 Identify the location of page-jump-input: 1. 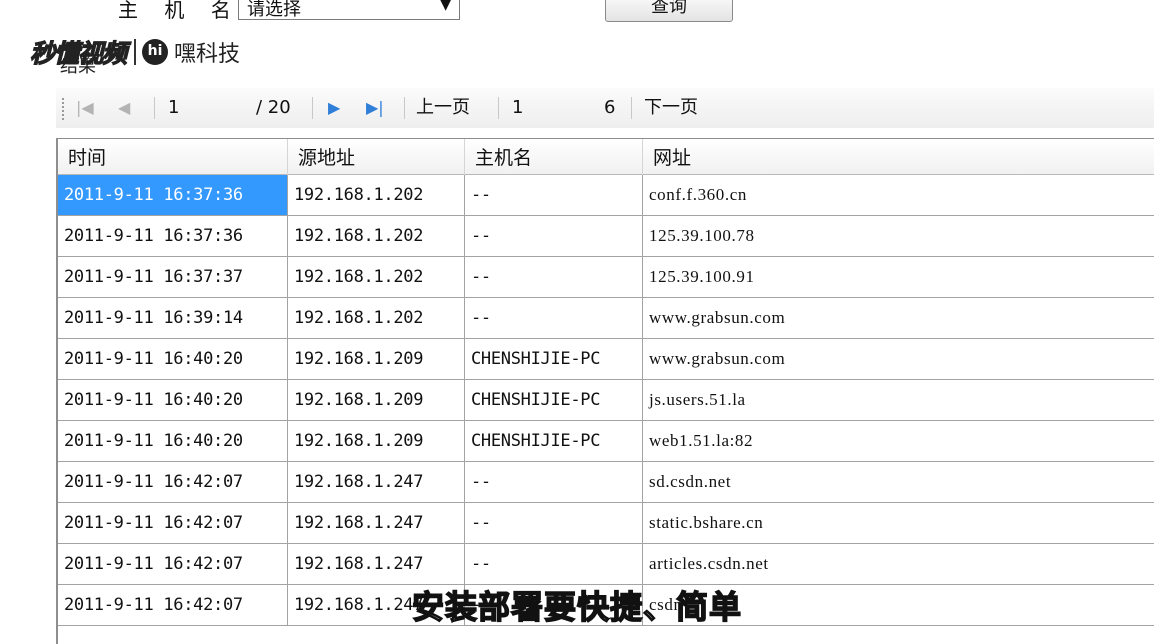
(517, 108).